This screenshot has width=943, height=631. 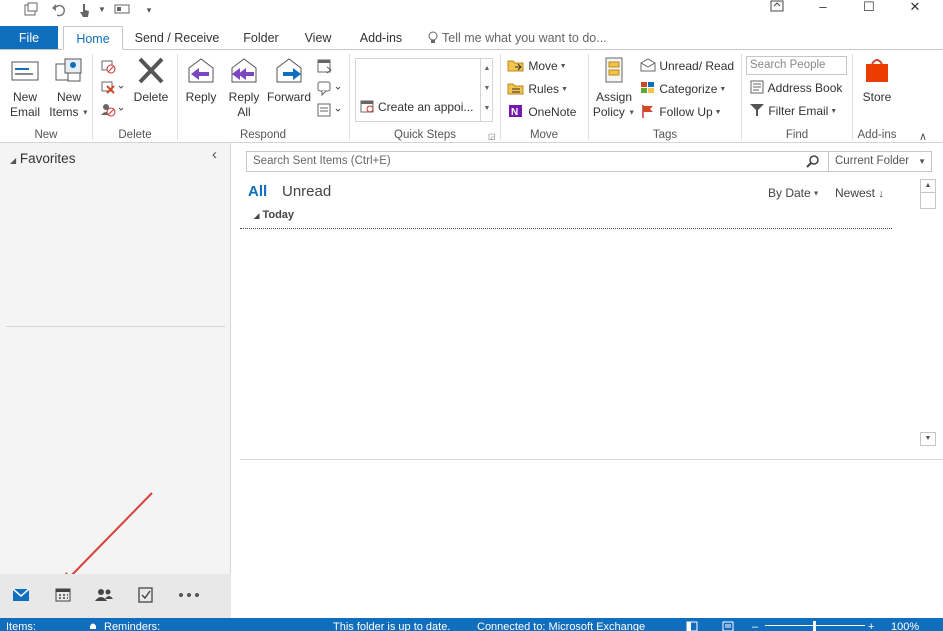 What do you see at coordinates (823, 8) in the screenshot?
I see `minimize-button: –` at bounding box center [823, 8].